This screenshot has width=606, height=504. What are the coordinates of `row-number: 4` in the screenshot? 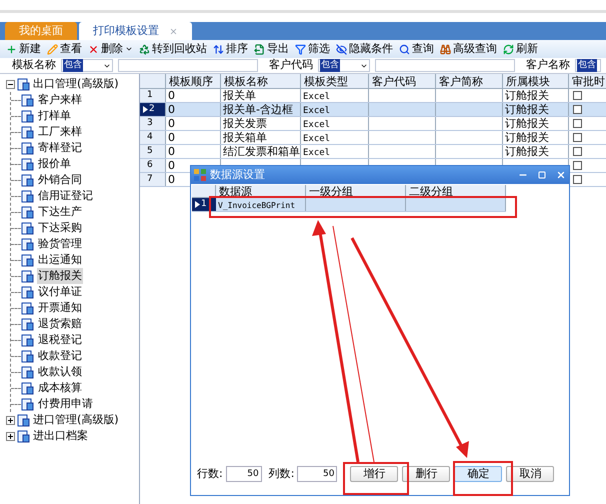 It's located at (150, 137).